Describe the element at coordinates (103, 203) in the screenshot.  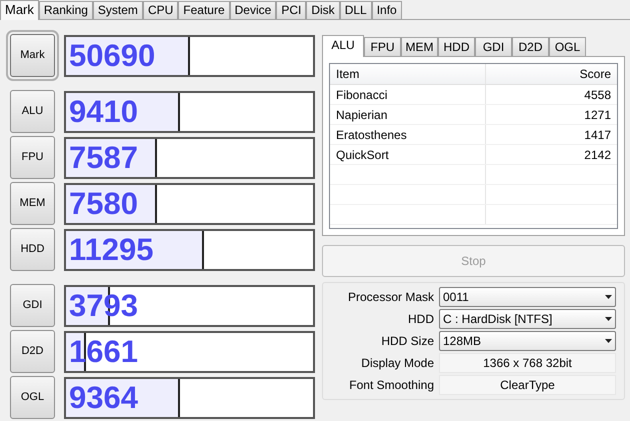
I see `score-value: 7580` at that location.